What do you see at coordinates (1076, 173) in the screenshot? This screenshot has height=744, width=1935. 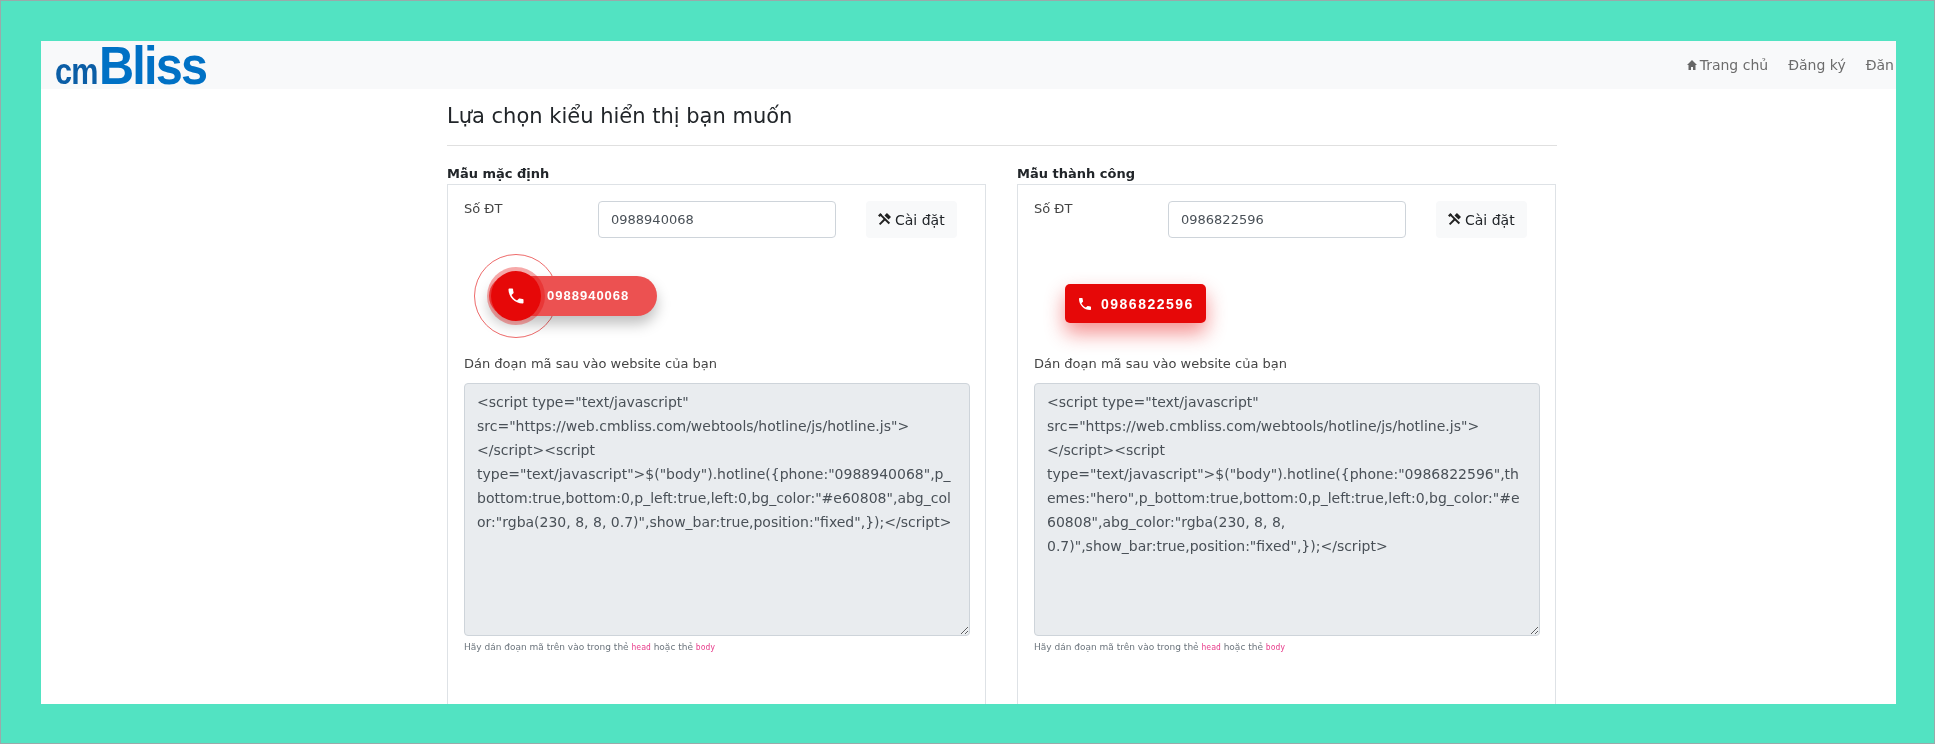 I see `card-heading: Mẫu thành công` at bounding box center [1076, 173].